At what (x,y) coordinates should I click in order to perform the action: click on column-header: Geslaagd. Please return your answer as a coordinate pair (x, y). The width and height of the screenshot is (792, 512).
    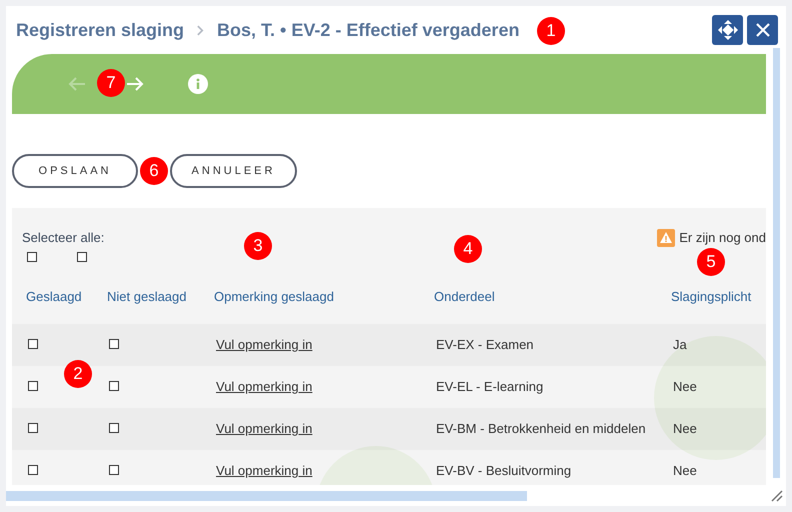
    Looking at the image, I should click on (54, 297).